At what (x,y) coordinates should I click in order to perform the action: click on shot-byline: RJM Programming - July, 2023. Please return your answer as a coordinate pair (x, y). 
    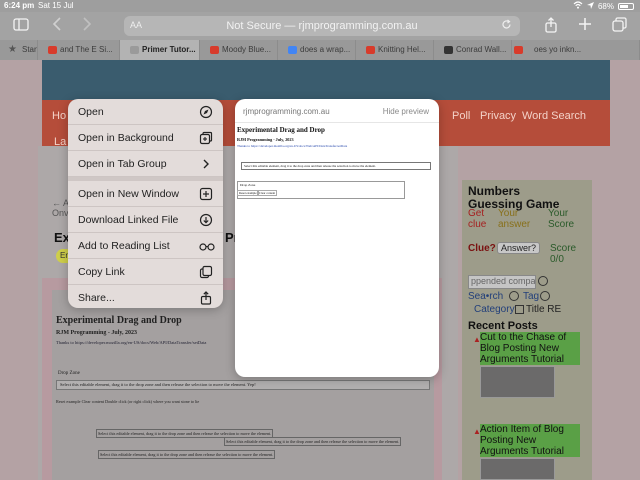
    Looking at the image, I should click on (97, 333).